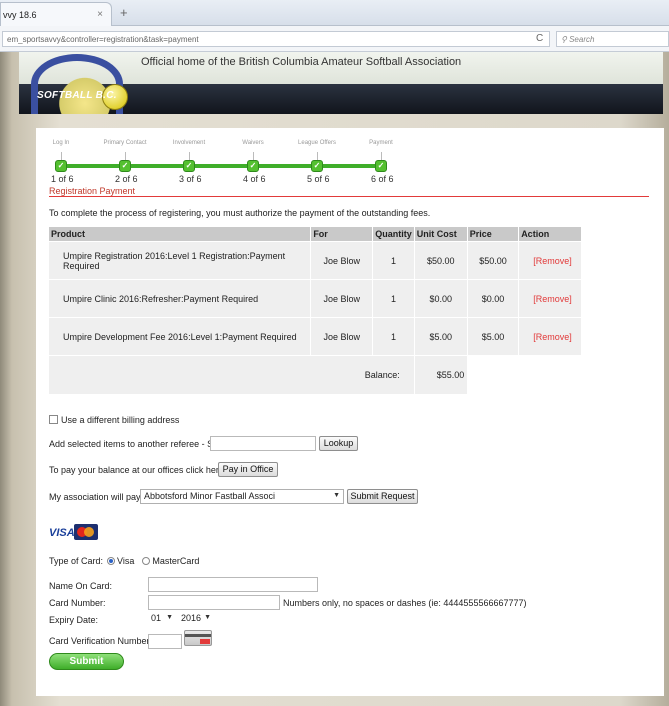  I want to click on card-type-row: Type of Card: Visa MasterCard, so click(124, 561).